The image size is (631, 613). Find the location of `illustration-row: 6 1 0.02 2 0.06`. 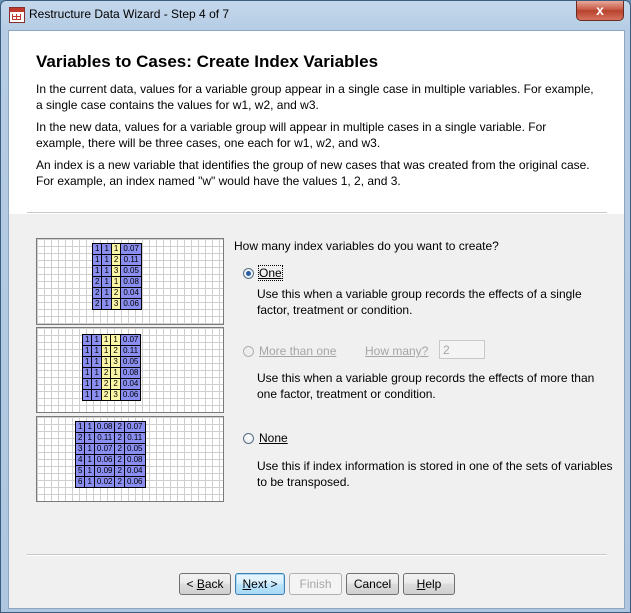

illustration-row: 6 1 0.02 2 0.06 is located at coordinates (110, 482).